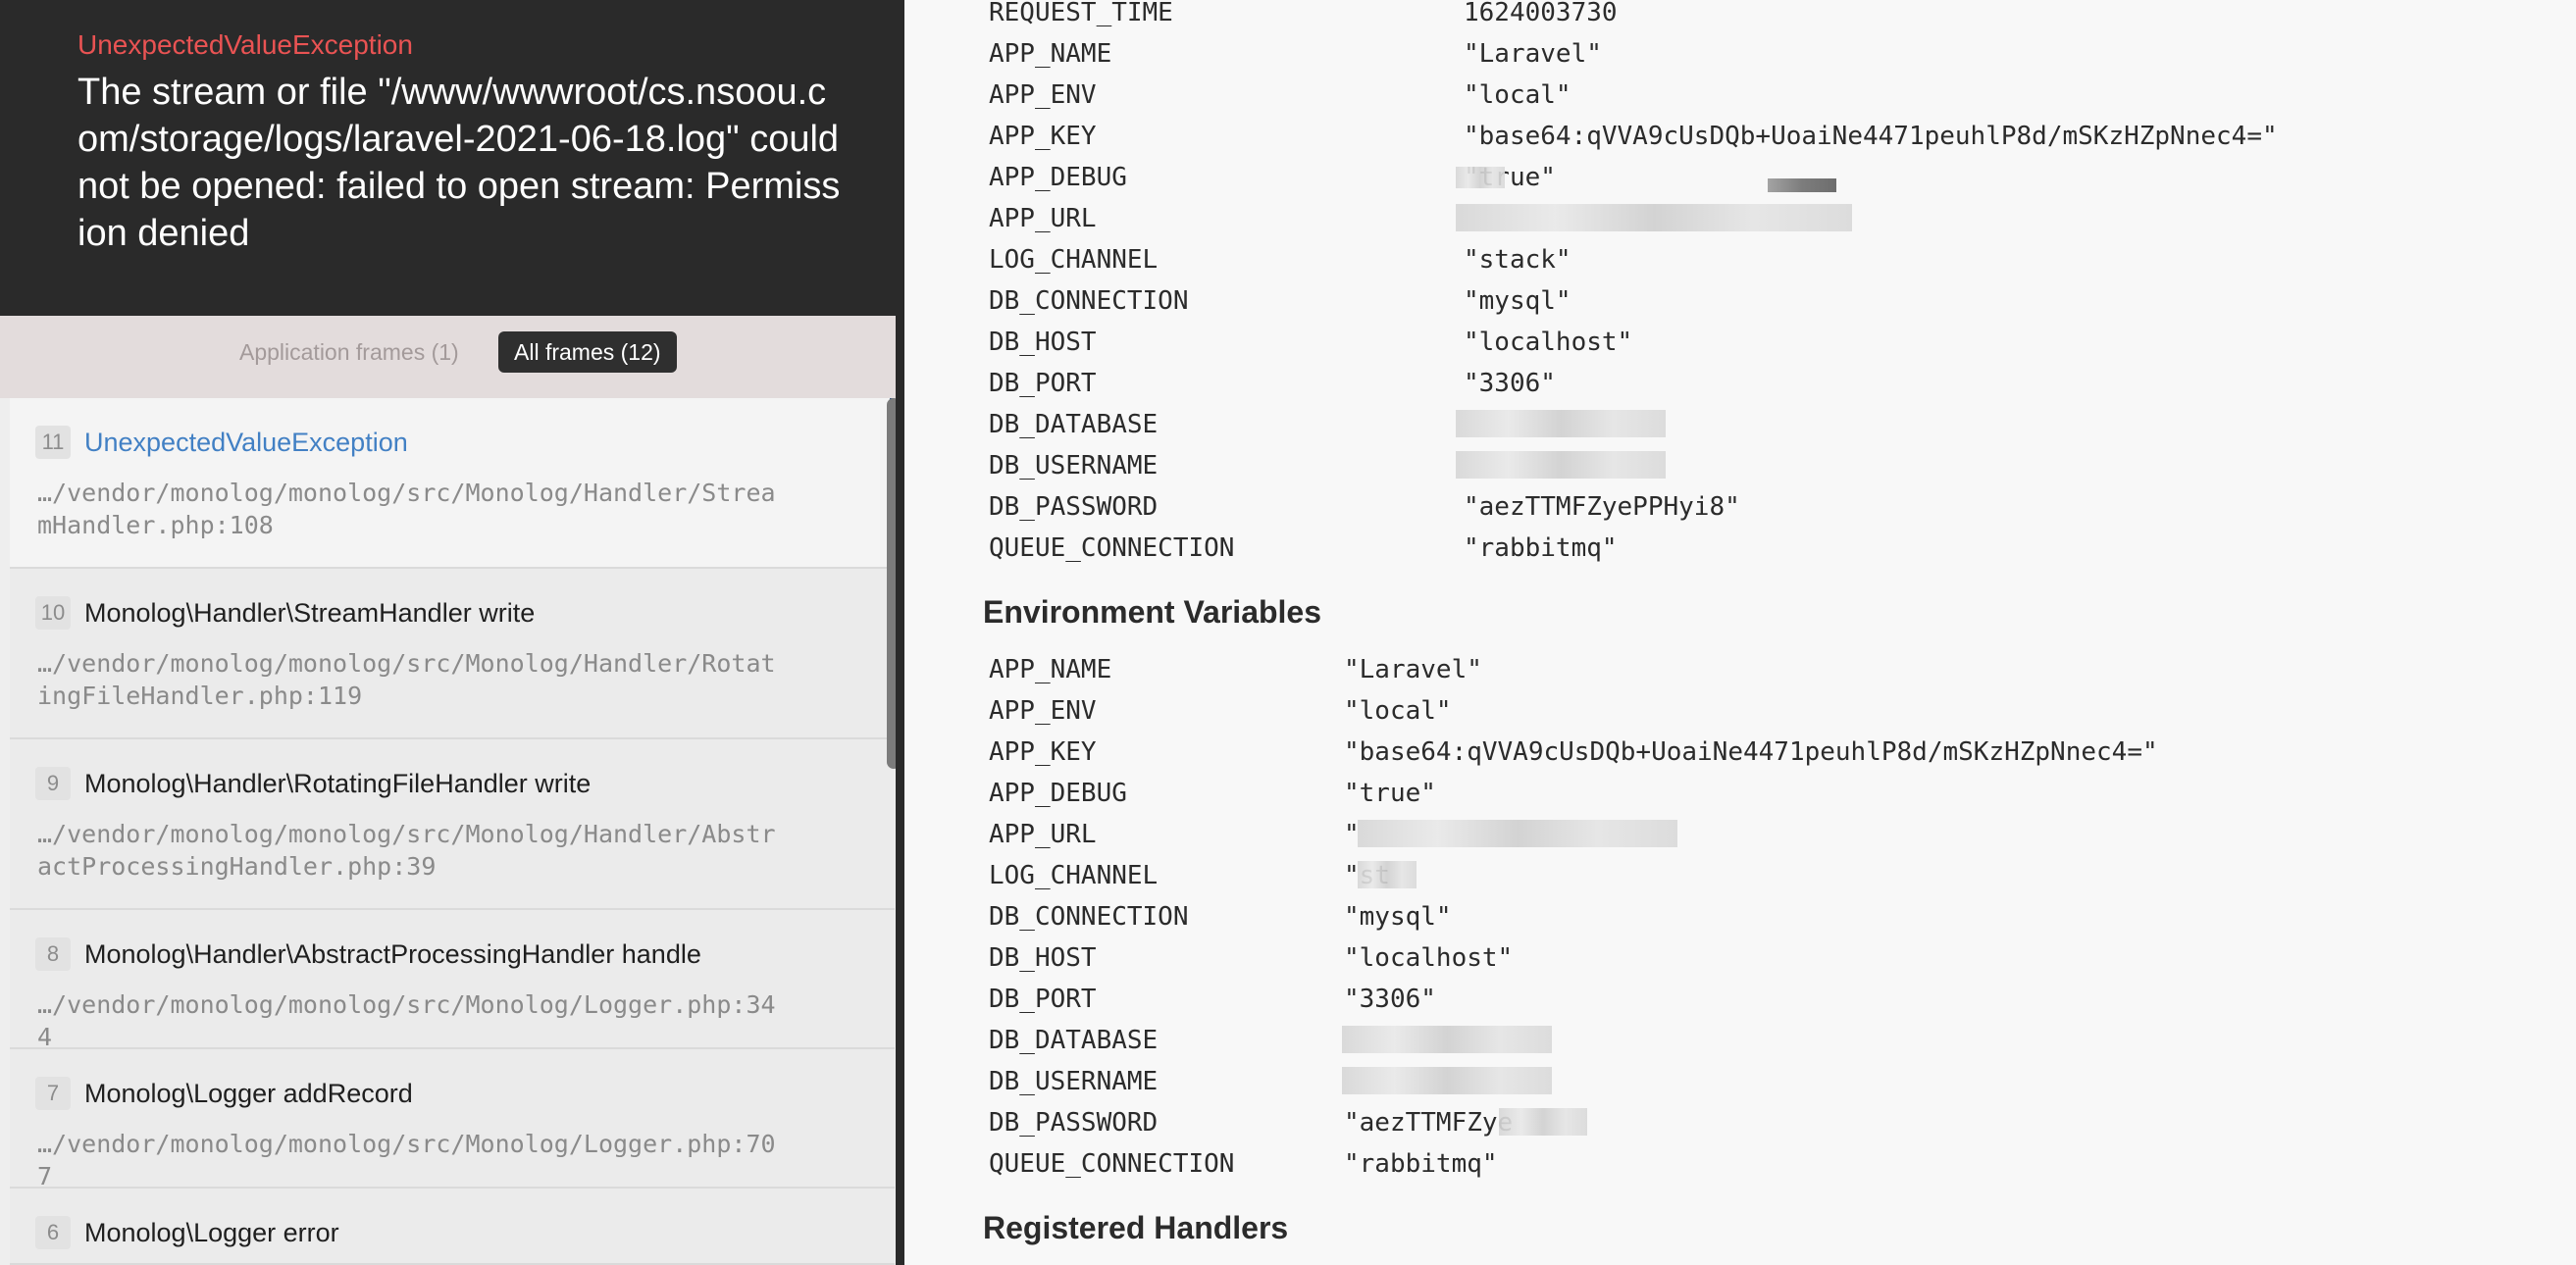 The width and height of the screenshot is (2576, 1265). I want to click on var-value: 1624003730, so click(1541, 14).